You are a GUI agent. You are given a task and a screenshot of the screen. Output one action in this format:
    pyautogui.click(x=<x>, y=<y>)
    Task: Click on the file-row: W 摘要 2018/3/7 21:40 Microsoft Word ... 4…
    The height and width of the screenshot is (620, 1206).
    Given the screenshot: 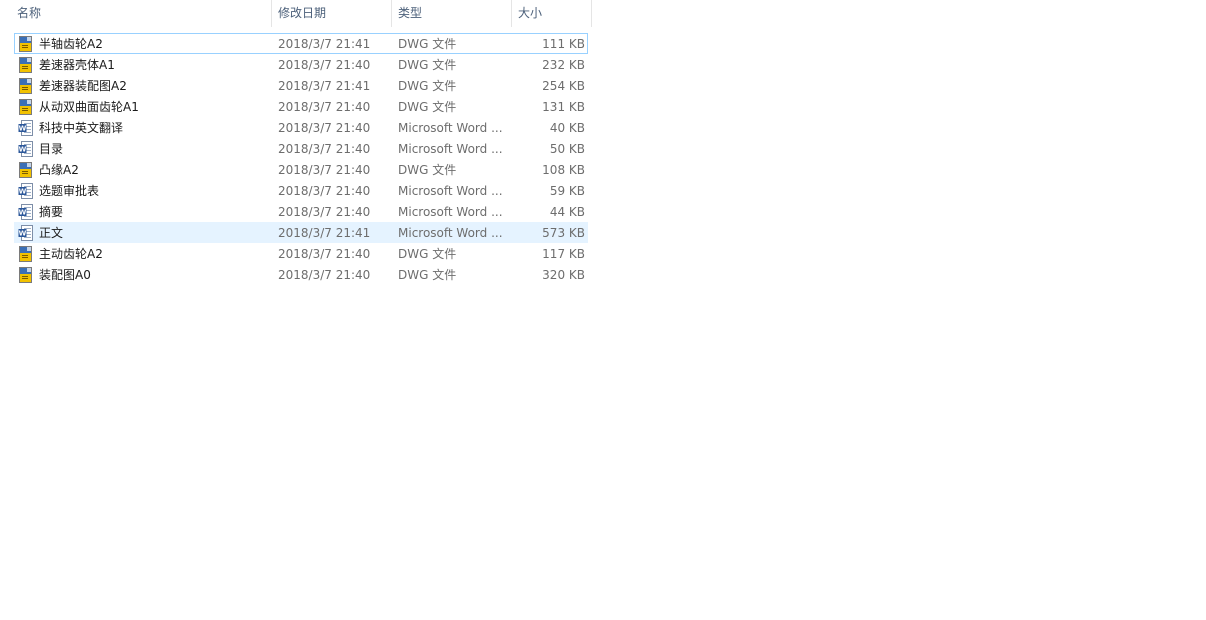 What is the action you would take?
    pyautogui.click(x=301, y=211)
    